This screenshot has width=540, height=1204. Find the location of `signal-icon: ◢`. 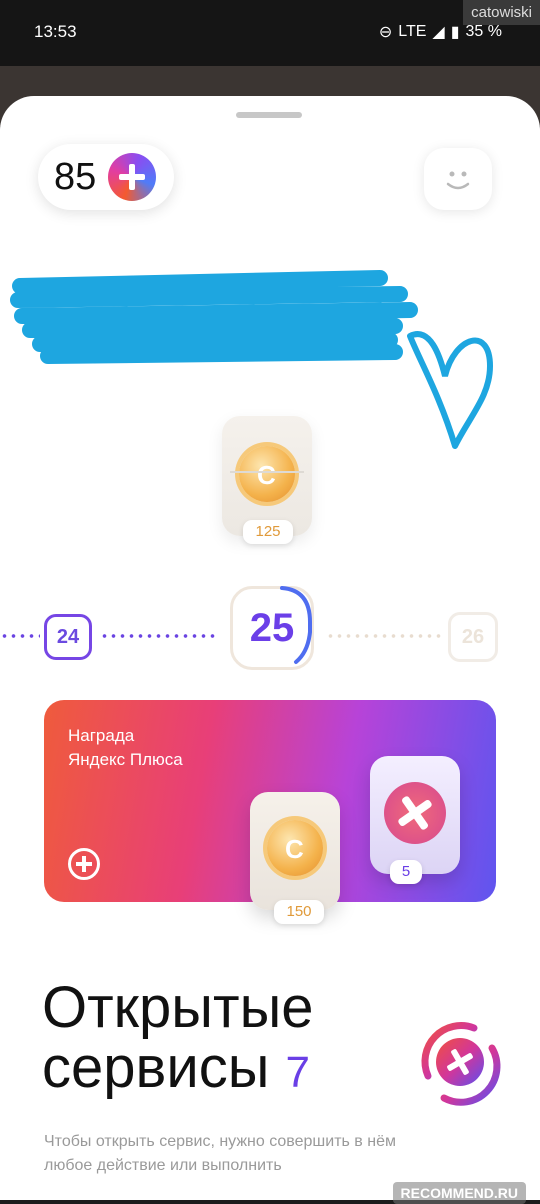

signal-icon: ◢ is located at coordinates (438, 32).